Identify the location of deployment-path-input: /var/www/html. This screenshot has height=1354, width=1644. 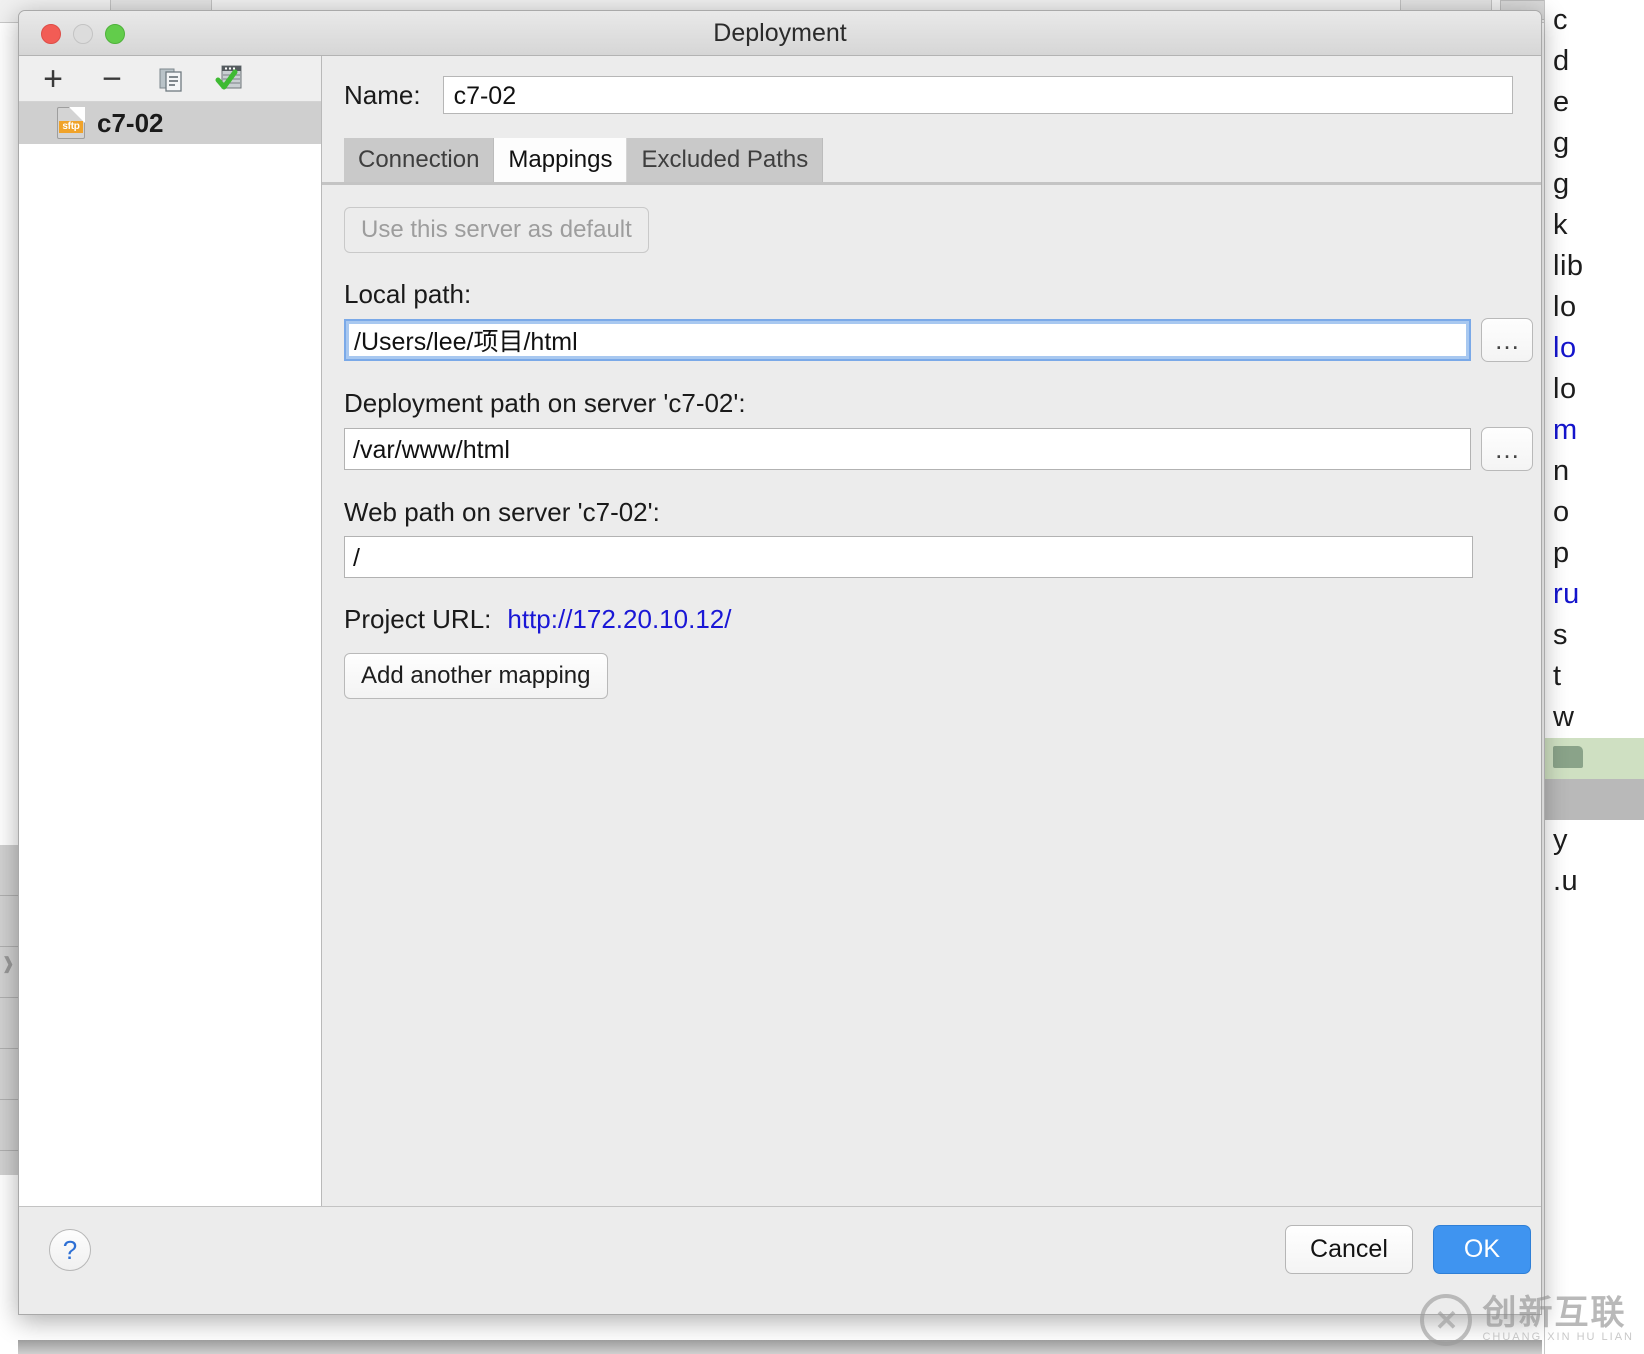
(907, 449).